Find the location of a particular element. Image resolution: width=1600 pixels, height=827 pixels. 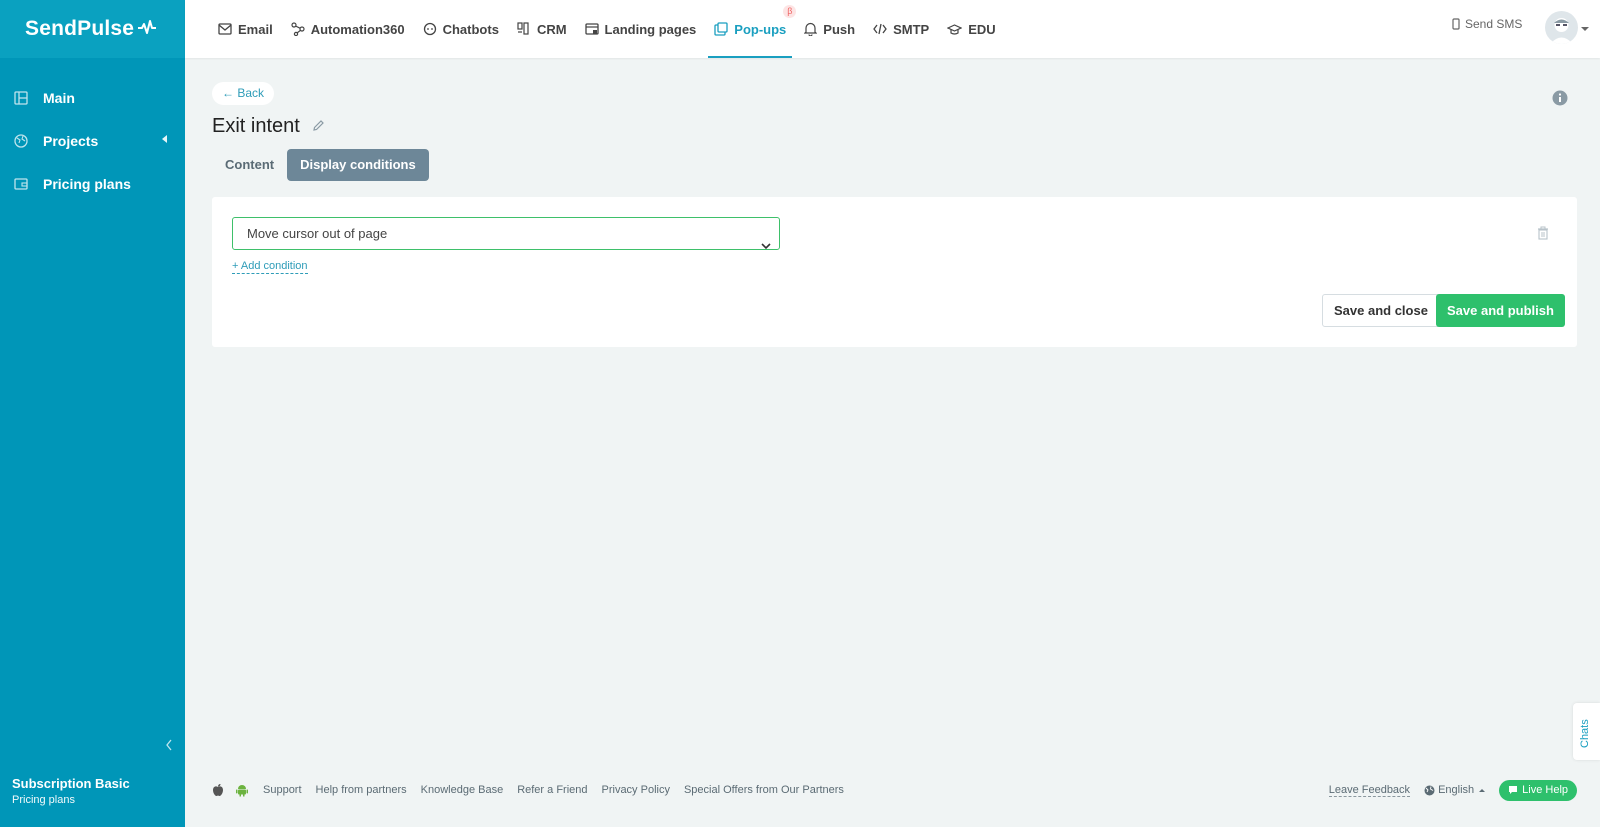

nav-label: CRM is located at coordinates (551, 29).